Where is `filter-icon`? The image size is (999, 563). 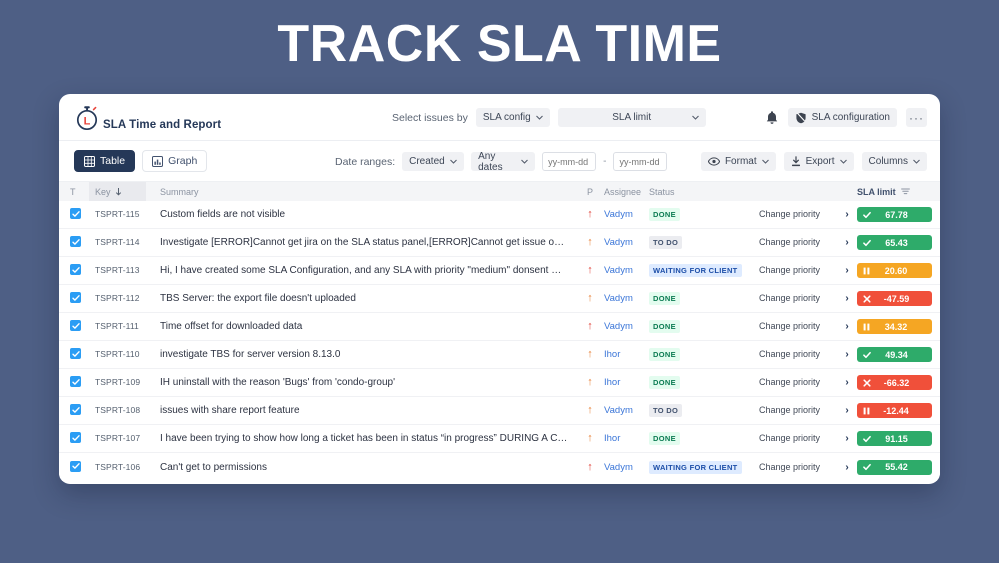
filter-icon is located at coordinates (905, 192).